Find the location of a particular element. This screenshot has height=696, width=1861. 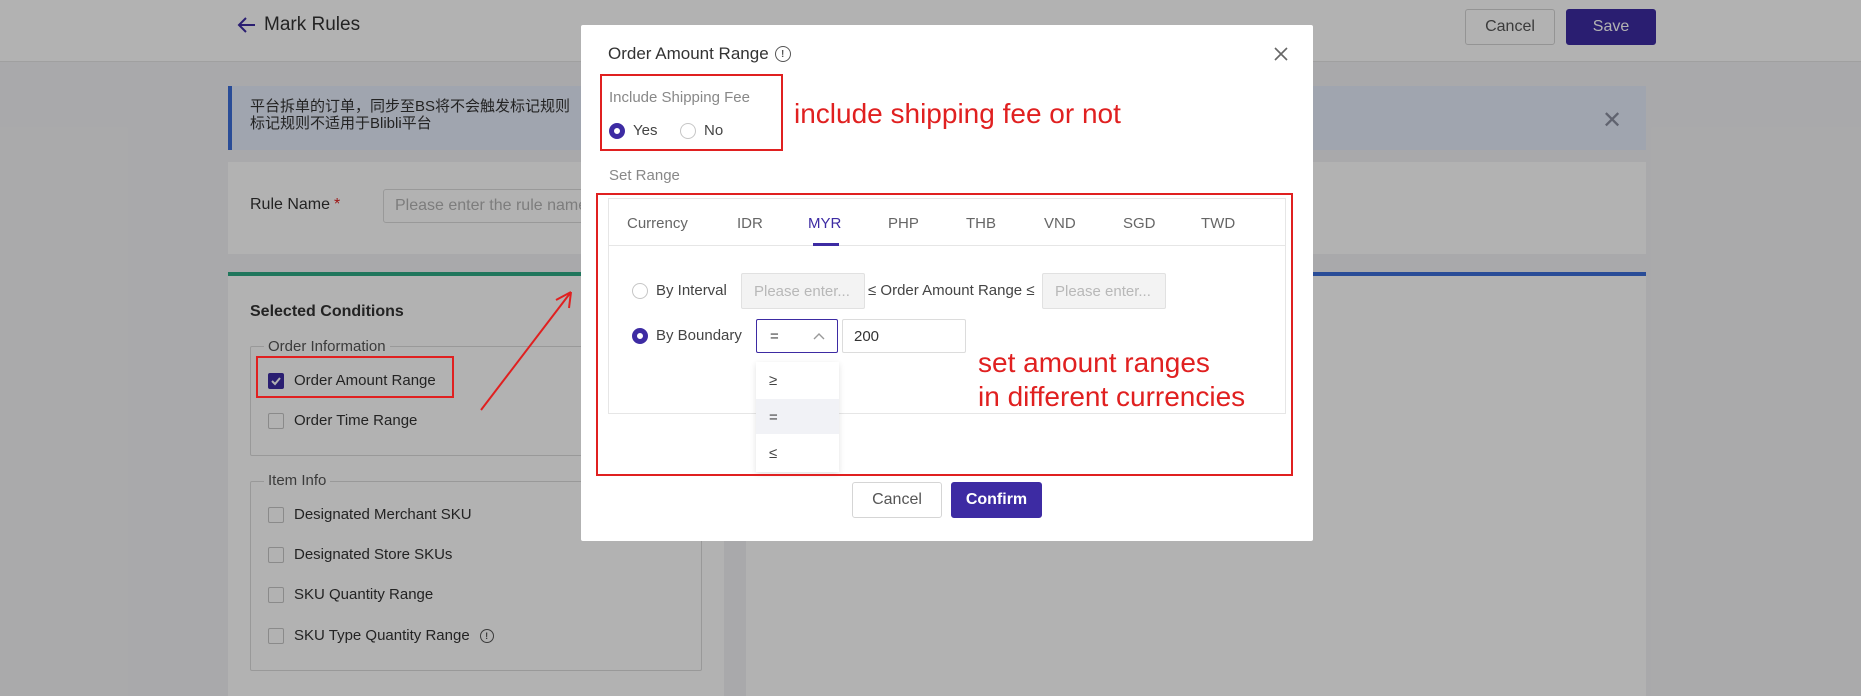

annotation-arrow-icon is located at coordinates (526, 351).